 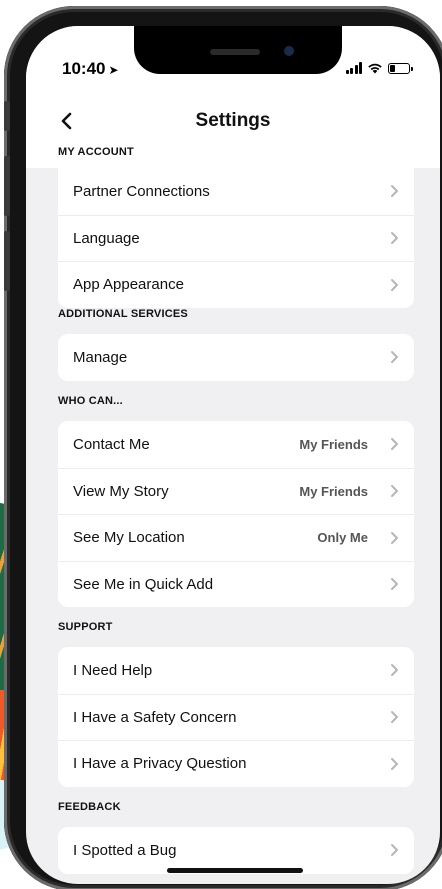 What do you see at coordinates (236, 191) in the screenshot?
I see `row-partner-connections: Partner Connections` at bounding box center [236, 191].